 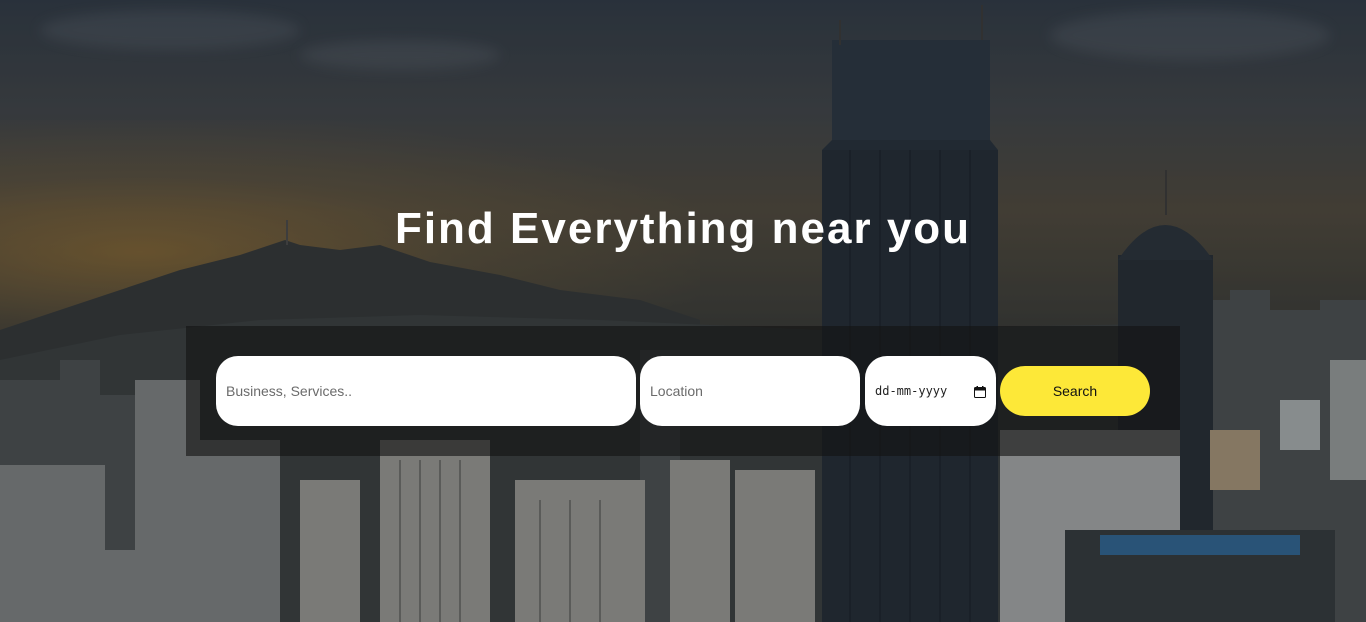 I want to click on search-button: Search, so click(x=1075, y=391).